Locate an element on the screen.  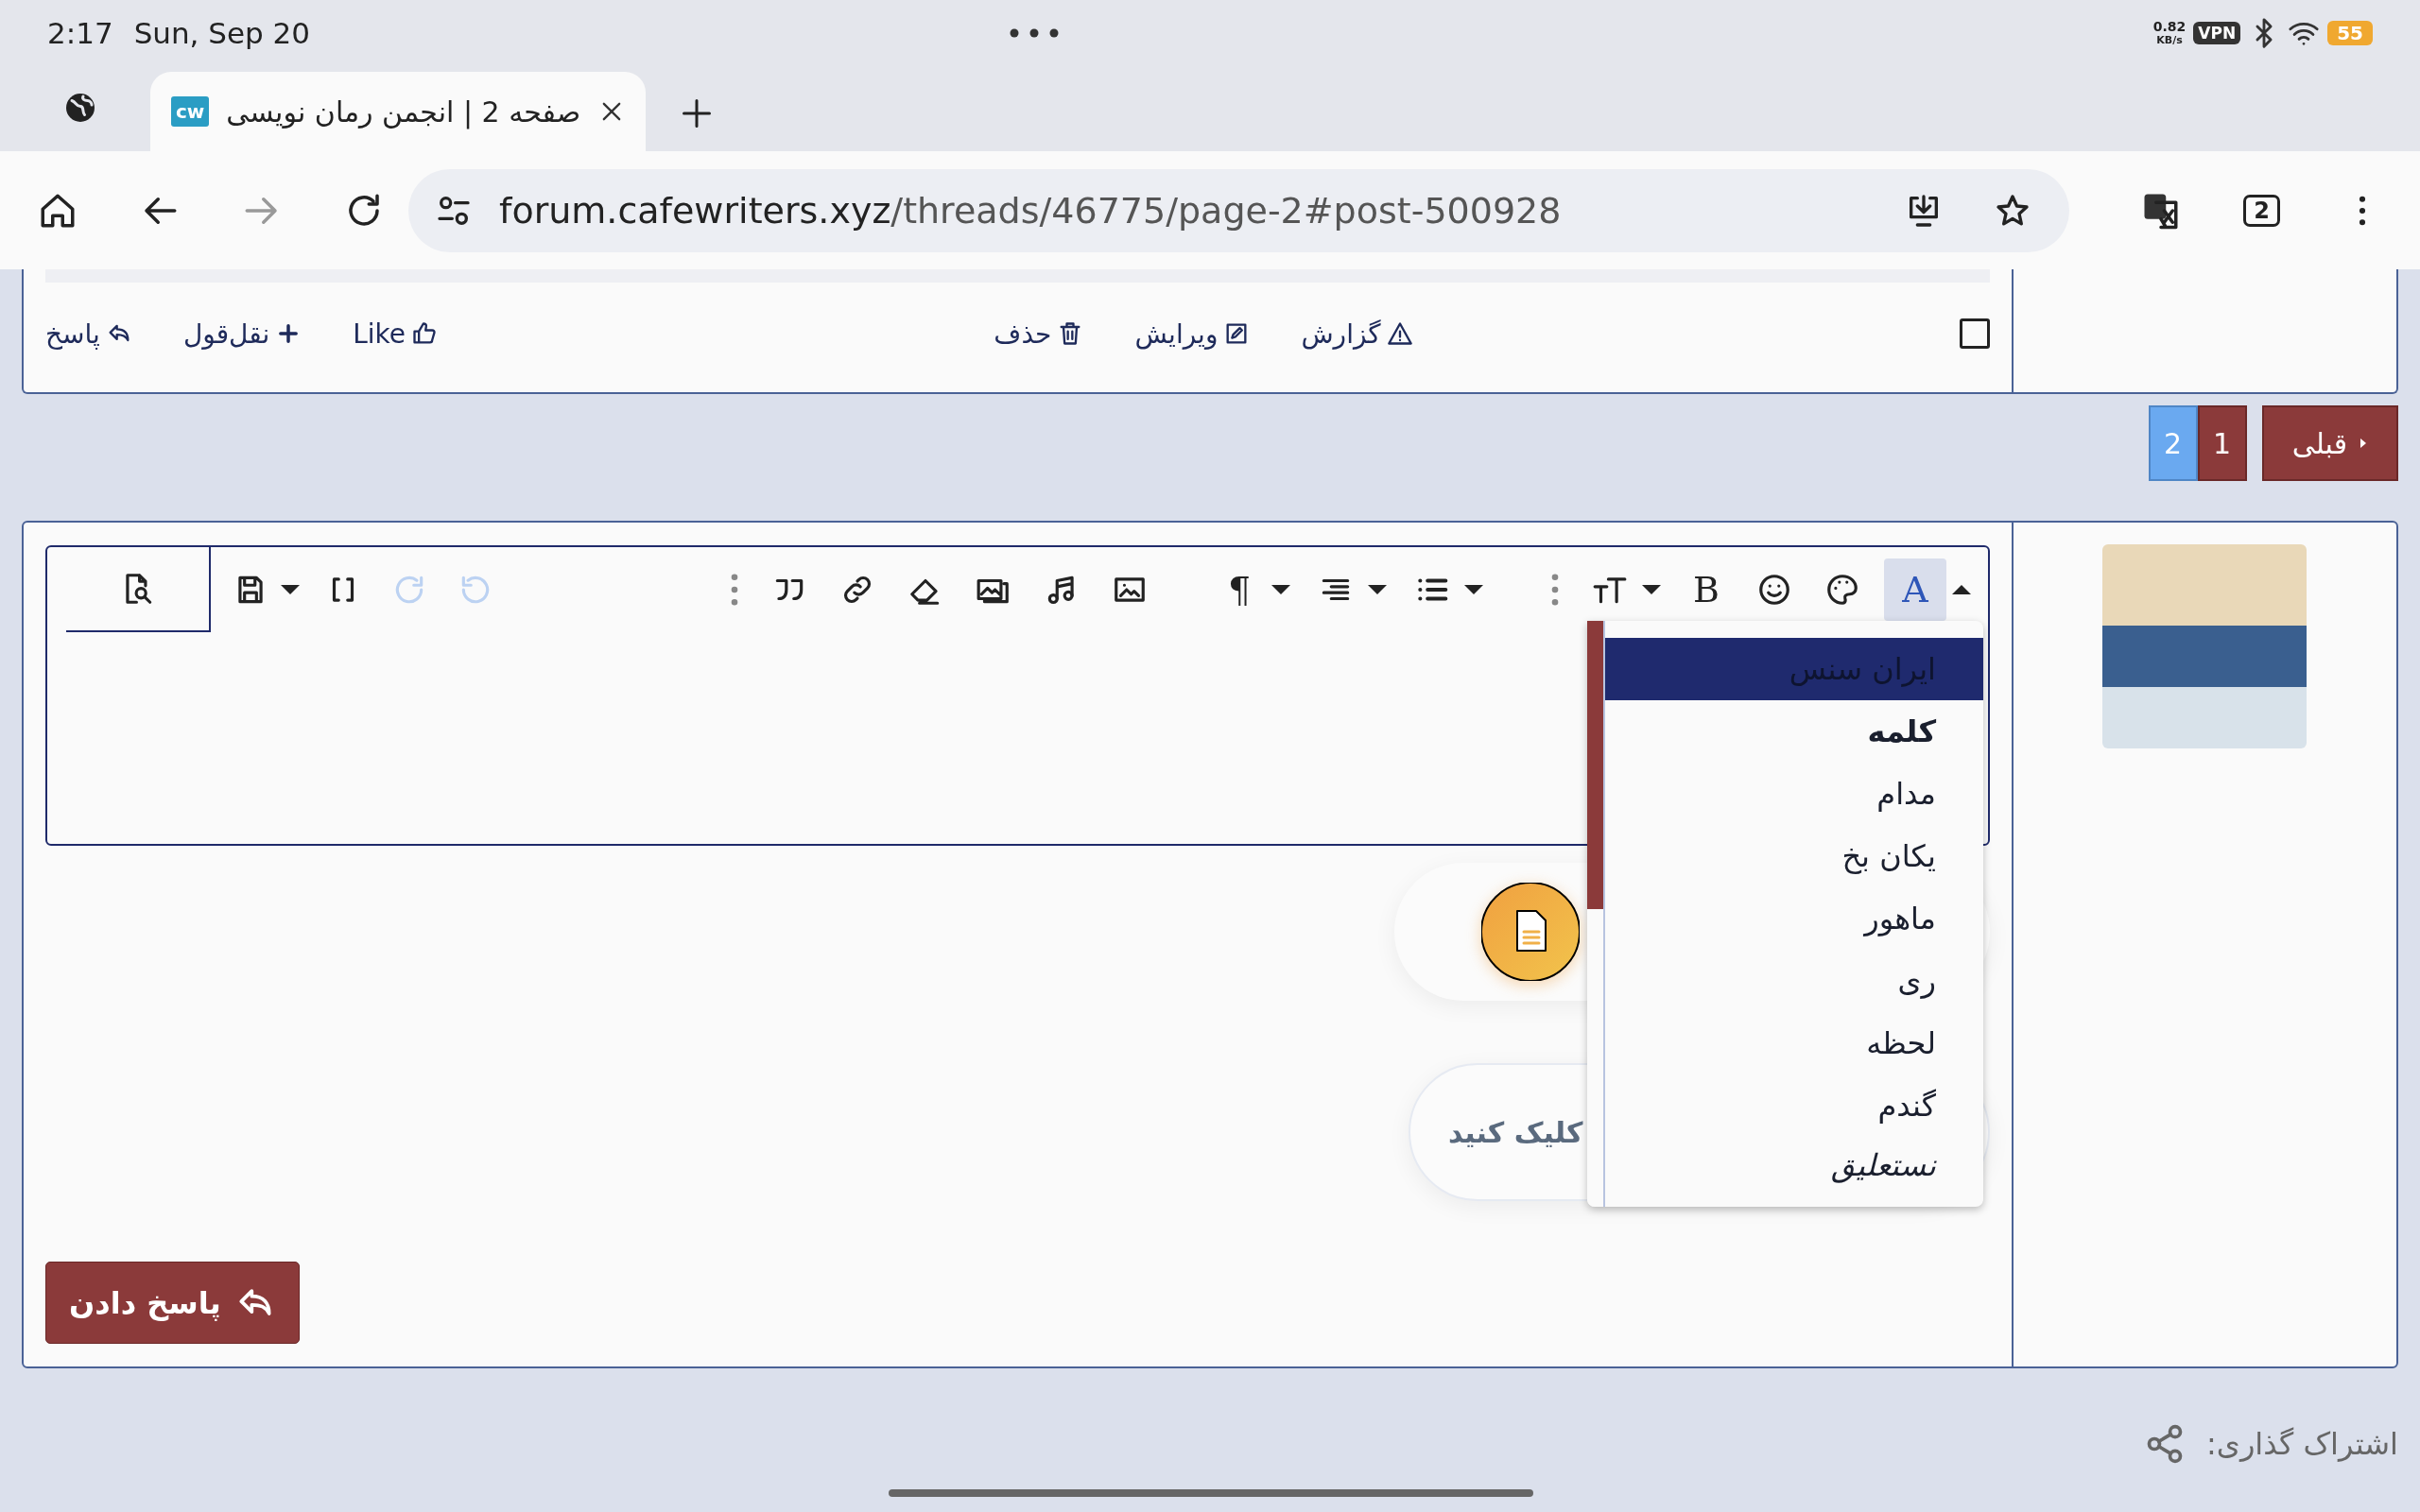
reply-button: پاسخ دادن is located at coordinates (172, 1303).